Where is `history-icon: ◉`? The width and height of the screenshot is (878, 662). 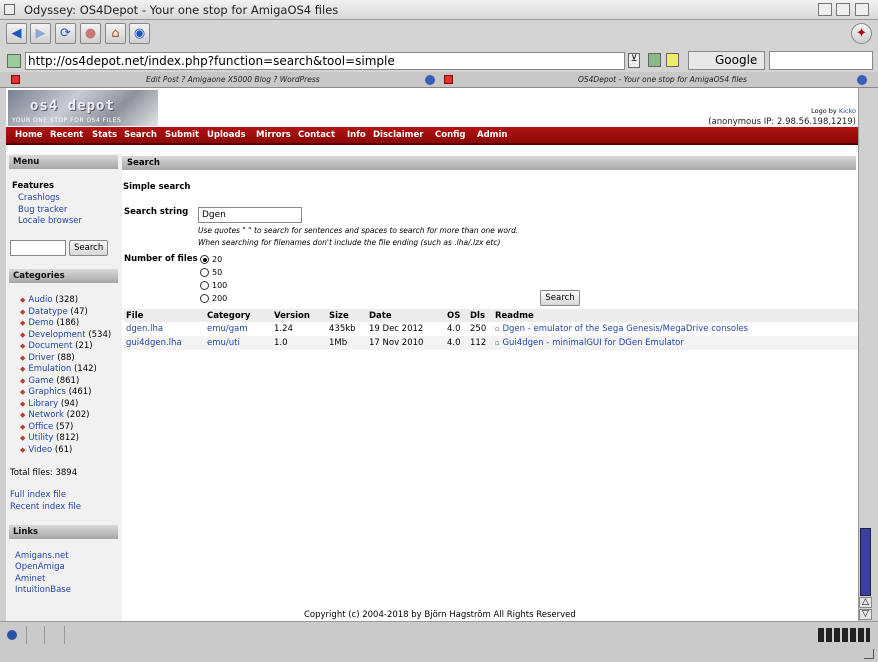 history-icon: ◉ is located at coordinates (139, 33).